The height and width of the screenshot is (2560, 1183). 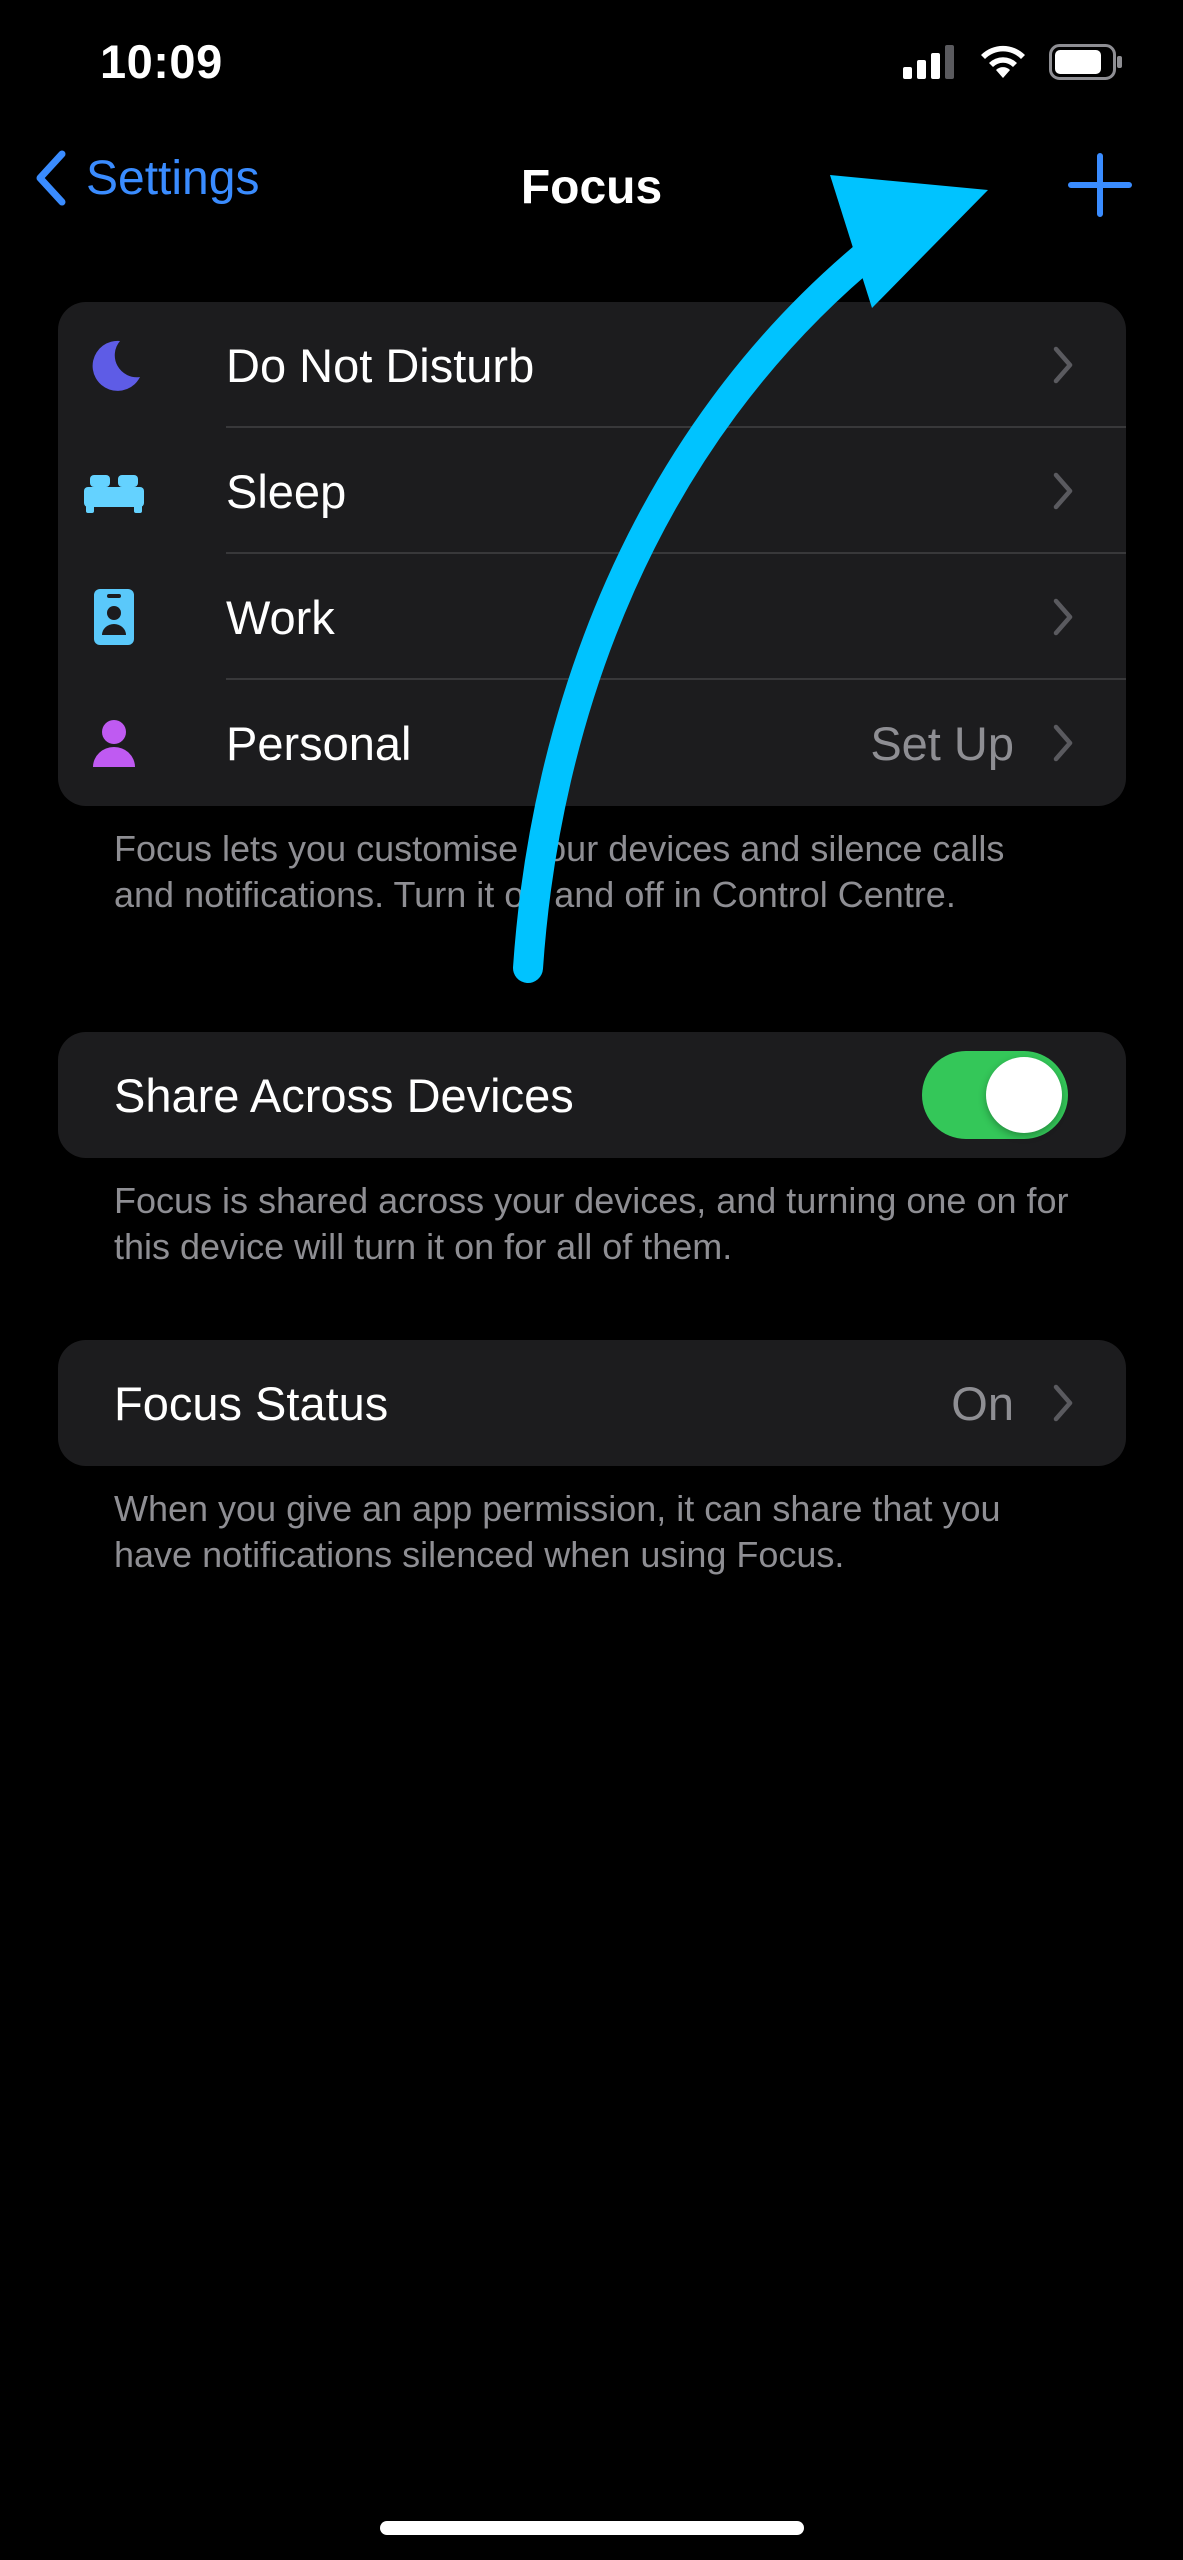 I want to click on add-focus-button, so click(x=1100, y=185).